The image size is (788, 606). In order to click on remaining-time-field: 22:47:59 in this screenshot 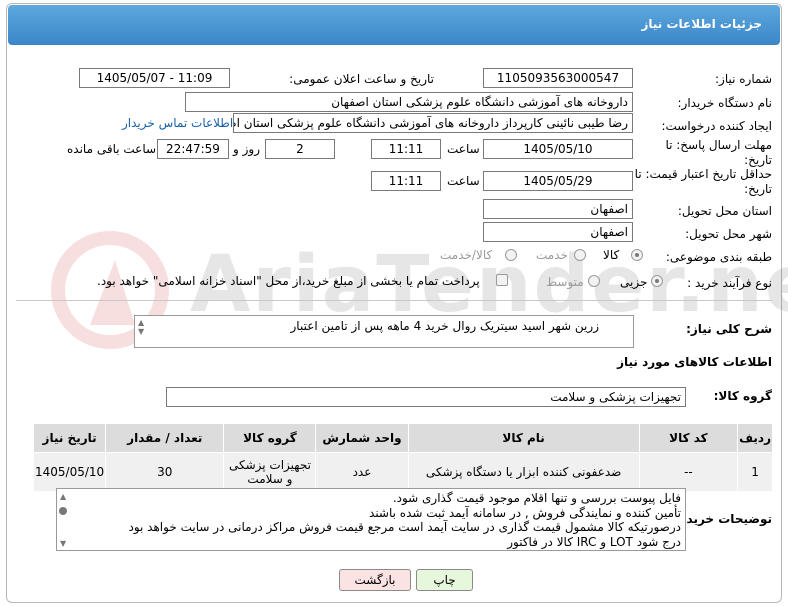, I will do `click(193, 149)`.